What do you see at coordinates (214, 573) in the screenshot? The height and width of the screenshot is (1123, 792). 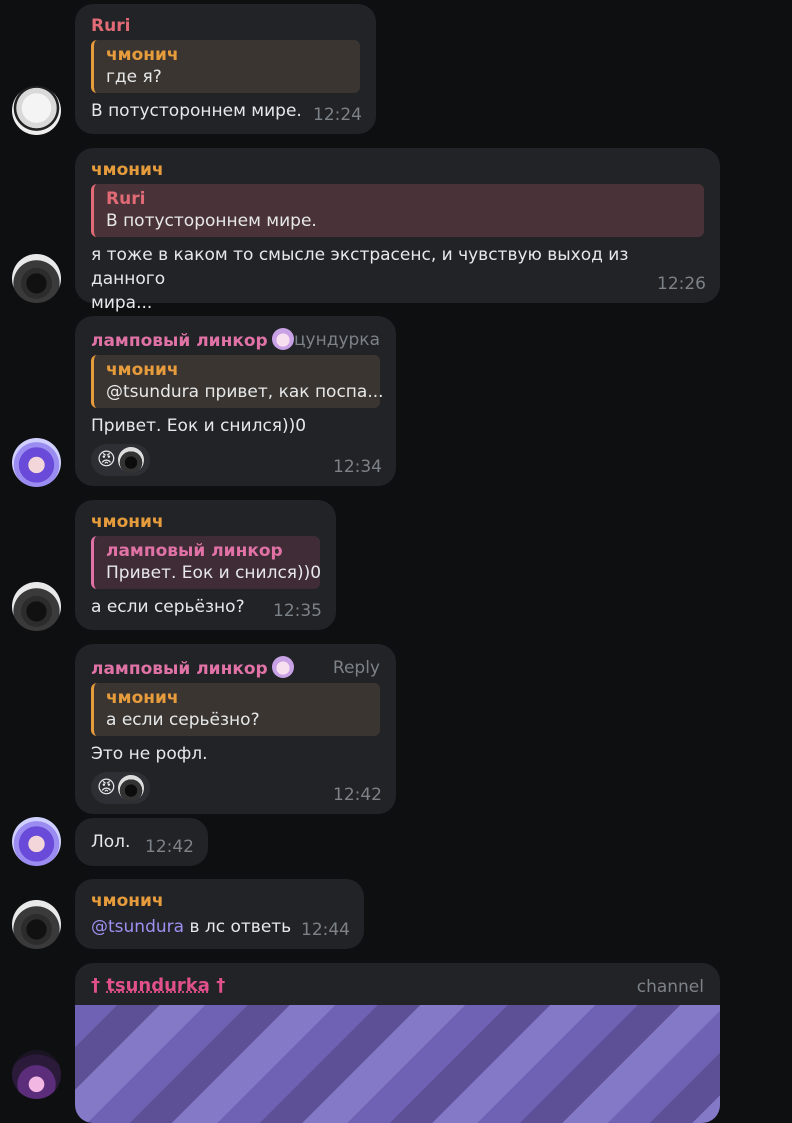 I see `reply-text: Привет. Еок и снился))0` at bounding box center [214, 573].